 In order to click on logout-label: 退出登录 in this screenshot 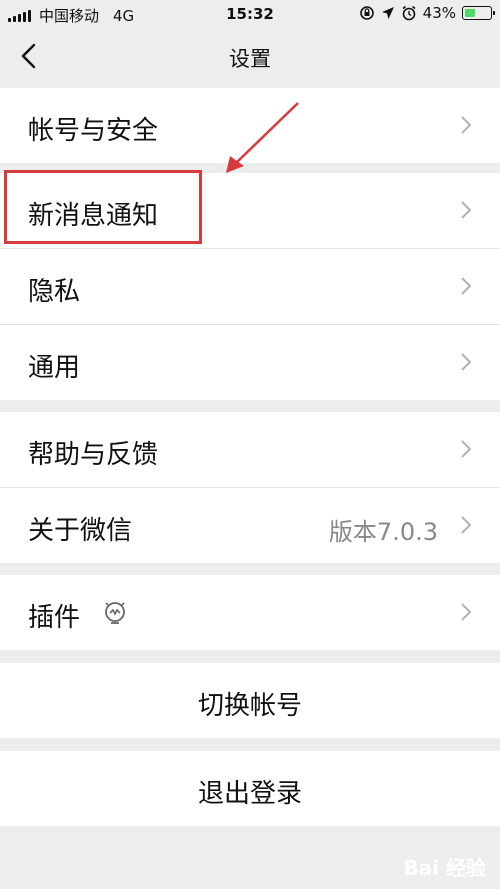, I will do `click(249, 794)`.